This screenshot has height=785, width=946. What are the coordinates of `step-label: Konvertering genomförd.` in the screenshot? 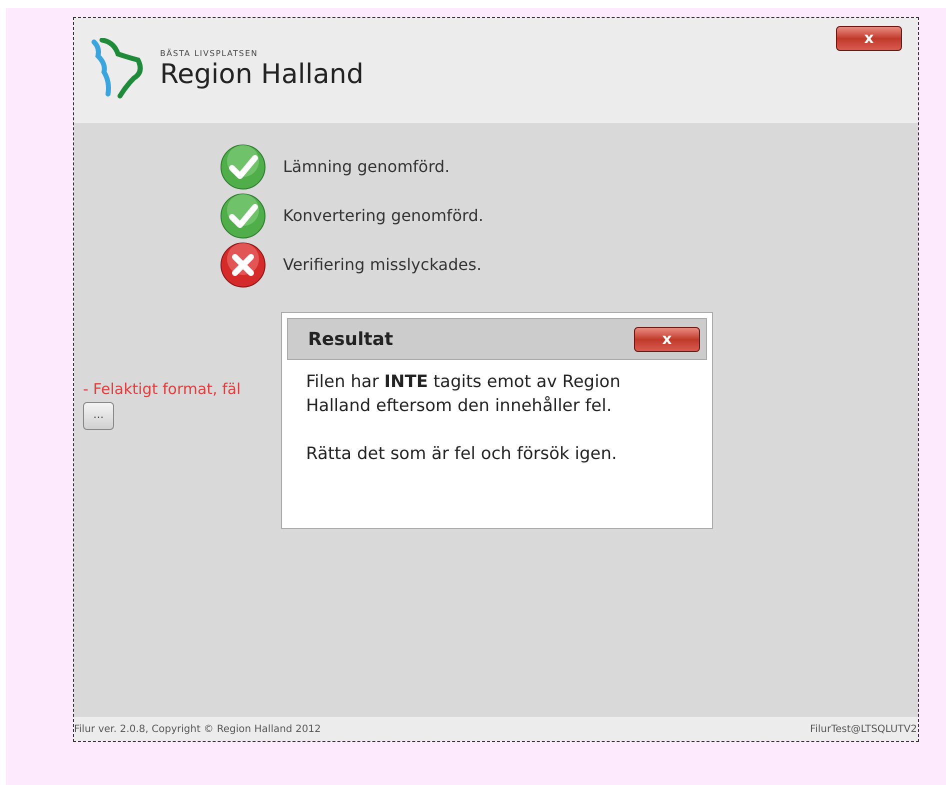 It's located at (383, 216).